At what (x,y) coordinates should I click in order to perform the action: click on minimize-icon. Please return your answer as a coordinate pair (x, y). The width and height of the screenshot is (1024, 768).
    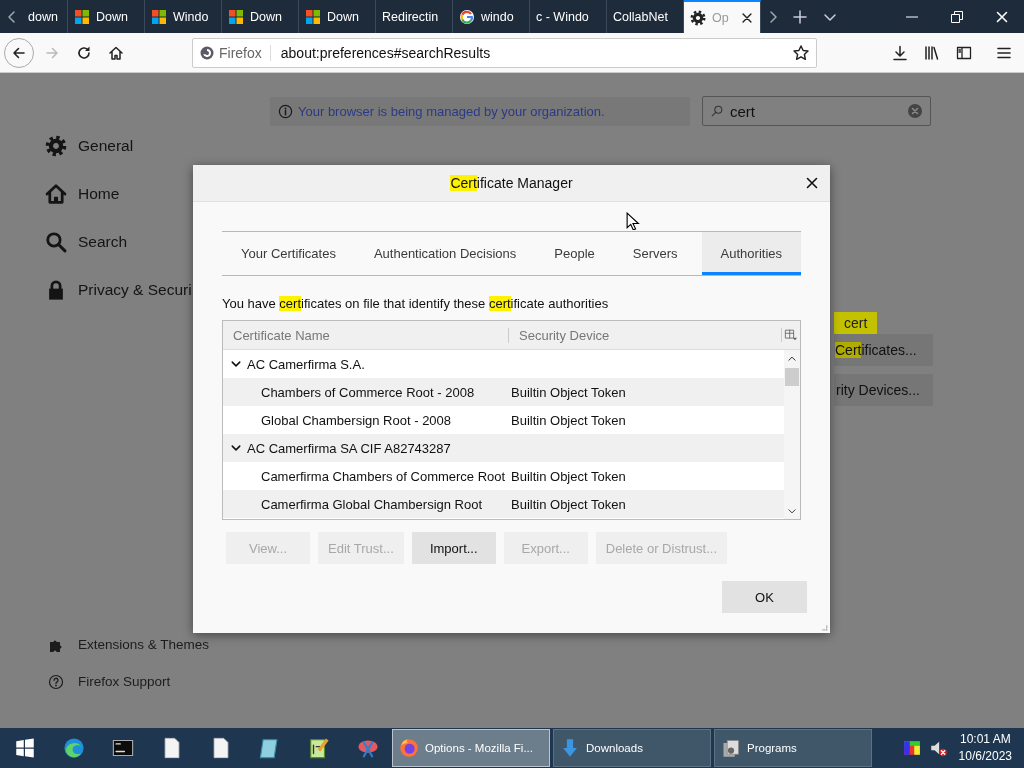
    Looking at the image, I should click on (911, 16).